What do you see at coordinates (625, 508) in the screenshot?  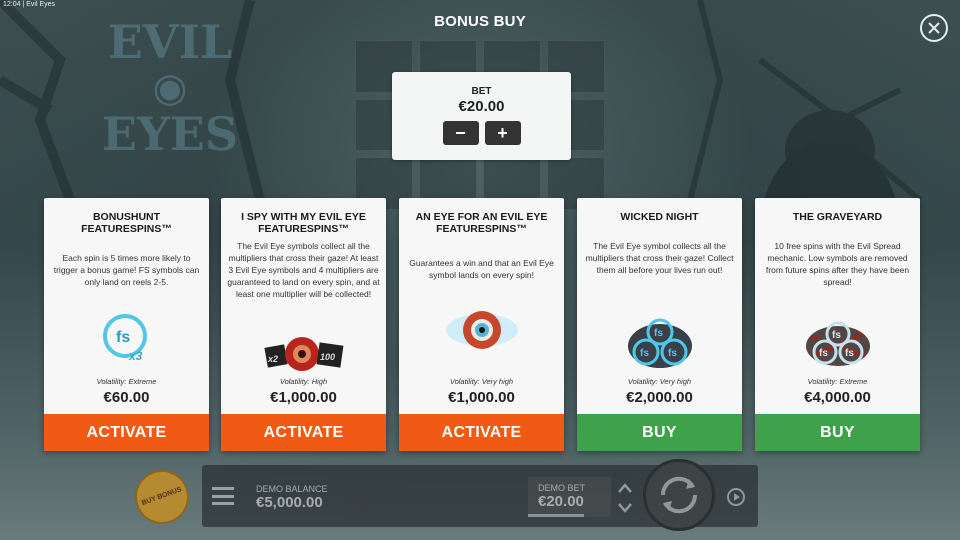 I see `chevron-down-icon` at bounding box center [625, 508].